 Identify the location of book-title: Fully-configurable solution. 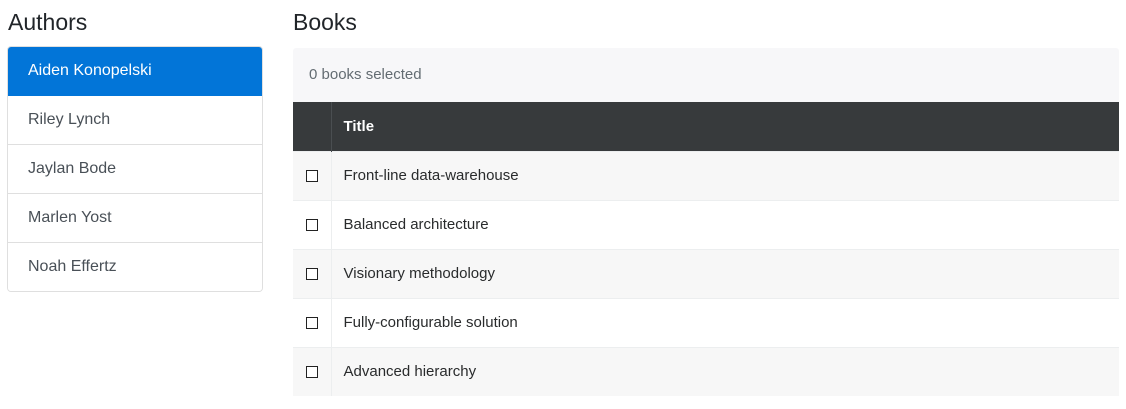
(725, 322).